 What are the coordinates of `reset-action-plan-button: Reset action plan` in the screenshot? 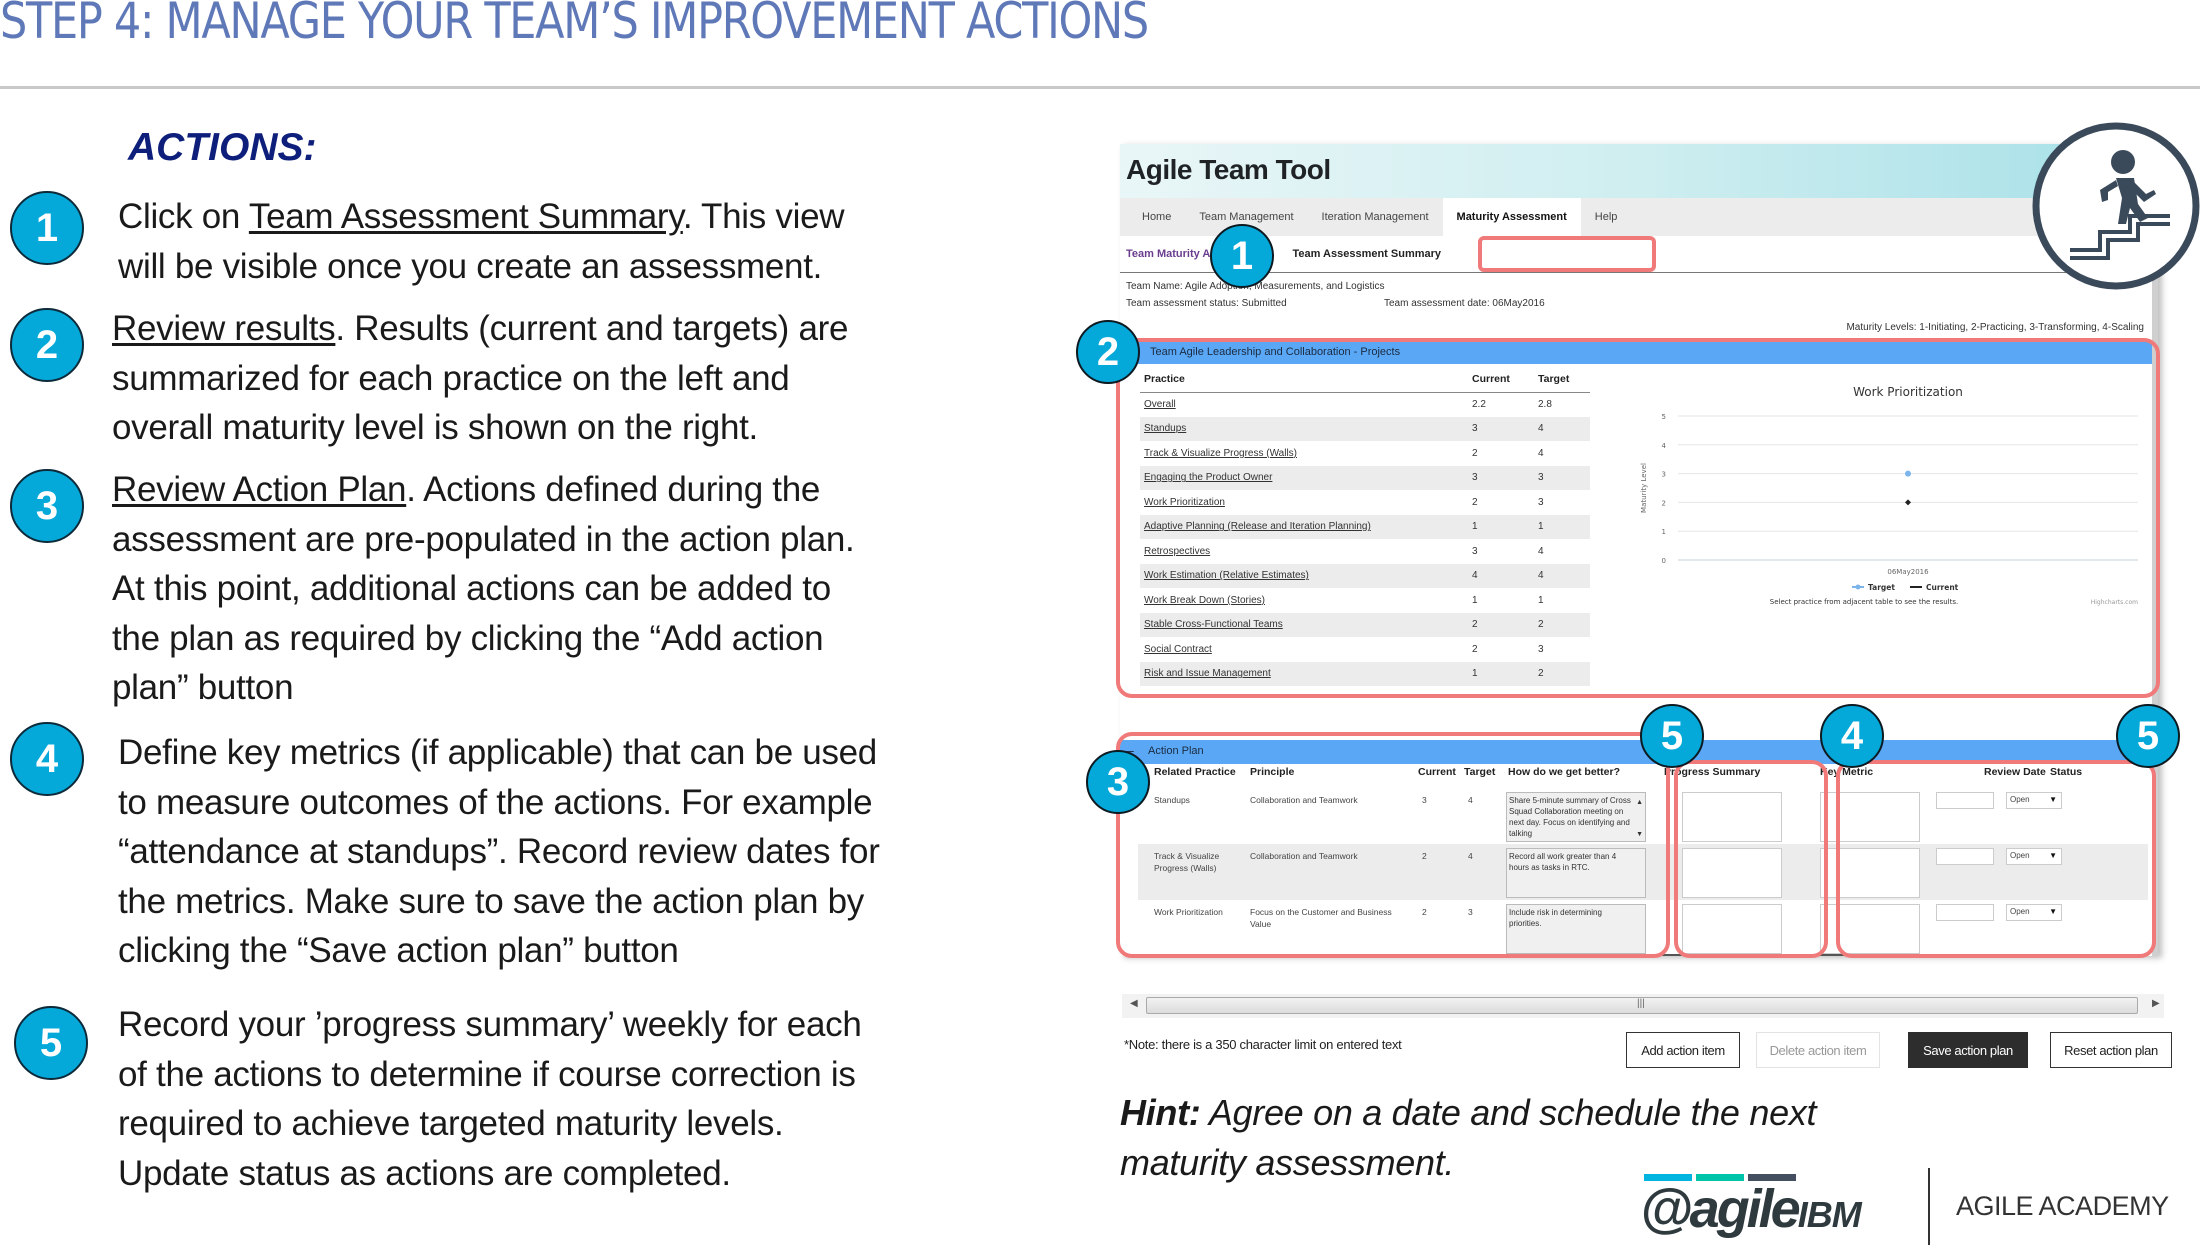 It's located at (2111, 1050).